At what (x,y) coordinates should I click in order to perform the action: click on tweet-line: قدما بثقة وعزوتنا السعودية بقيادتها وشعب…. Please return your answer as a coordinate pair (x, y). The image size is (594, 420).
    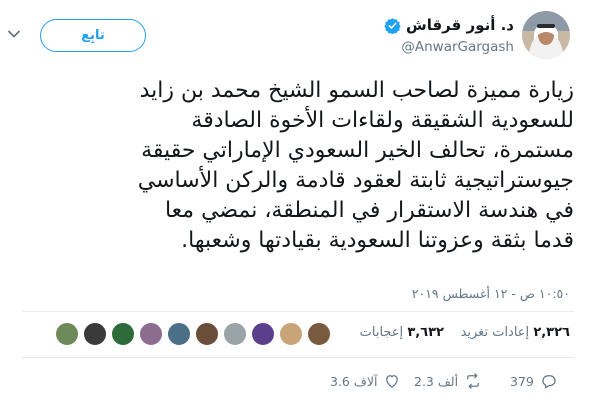
    Looking at the image, I should click on (377, 240).